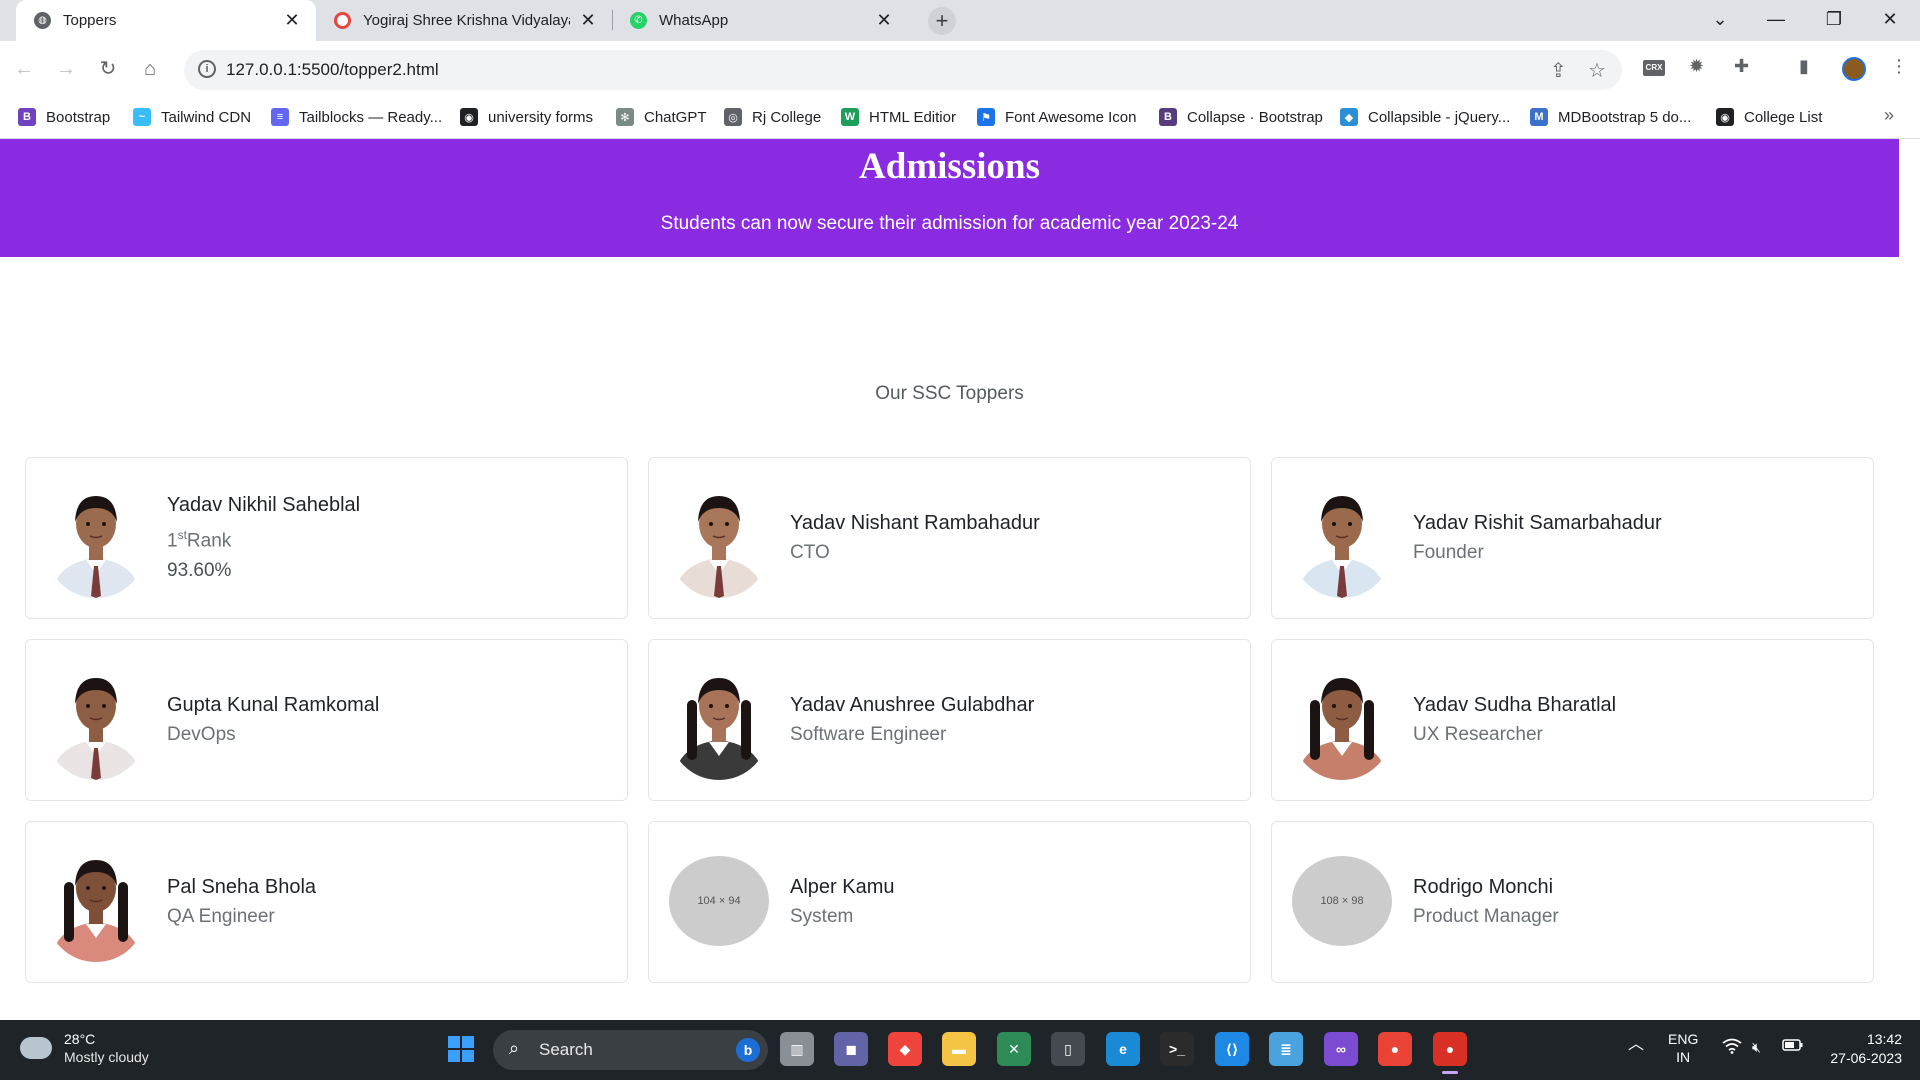  I want to click on student-percentage: 93.60%, so click(199, 571).